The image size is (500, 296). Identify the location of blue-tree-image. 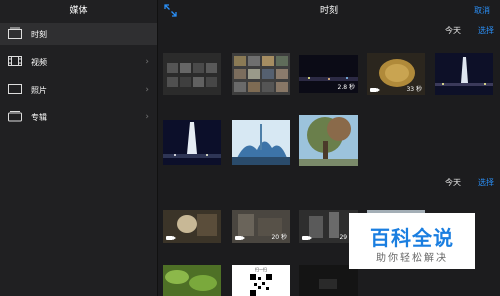
(261, 142).